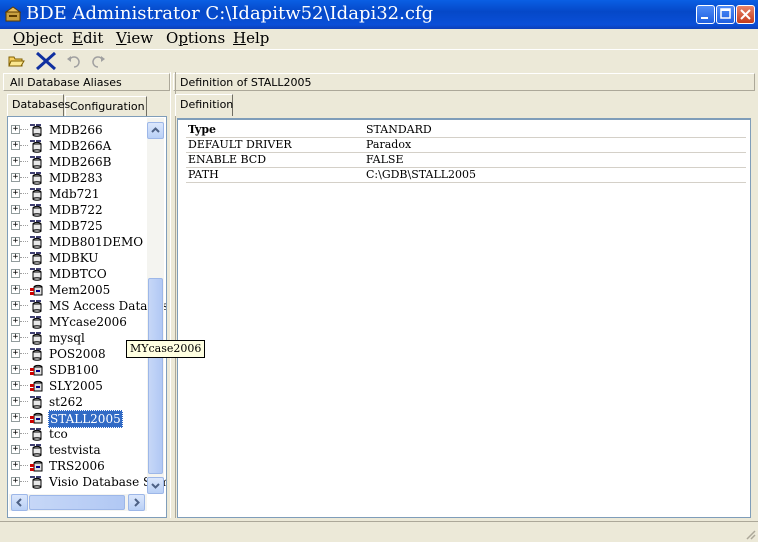 The width and height of the screenshot is (758, 542). I want to click on tree-item-label: MDB283, so click(76, 178).